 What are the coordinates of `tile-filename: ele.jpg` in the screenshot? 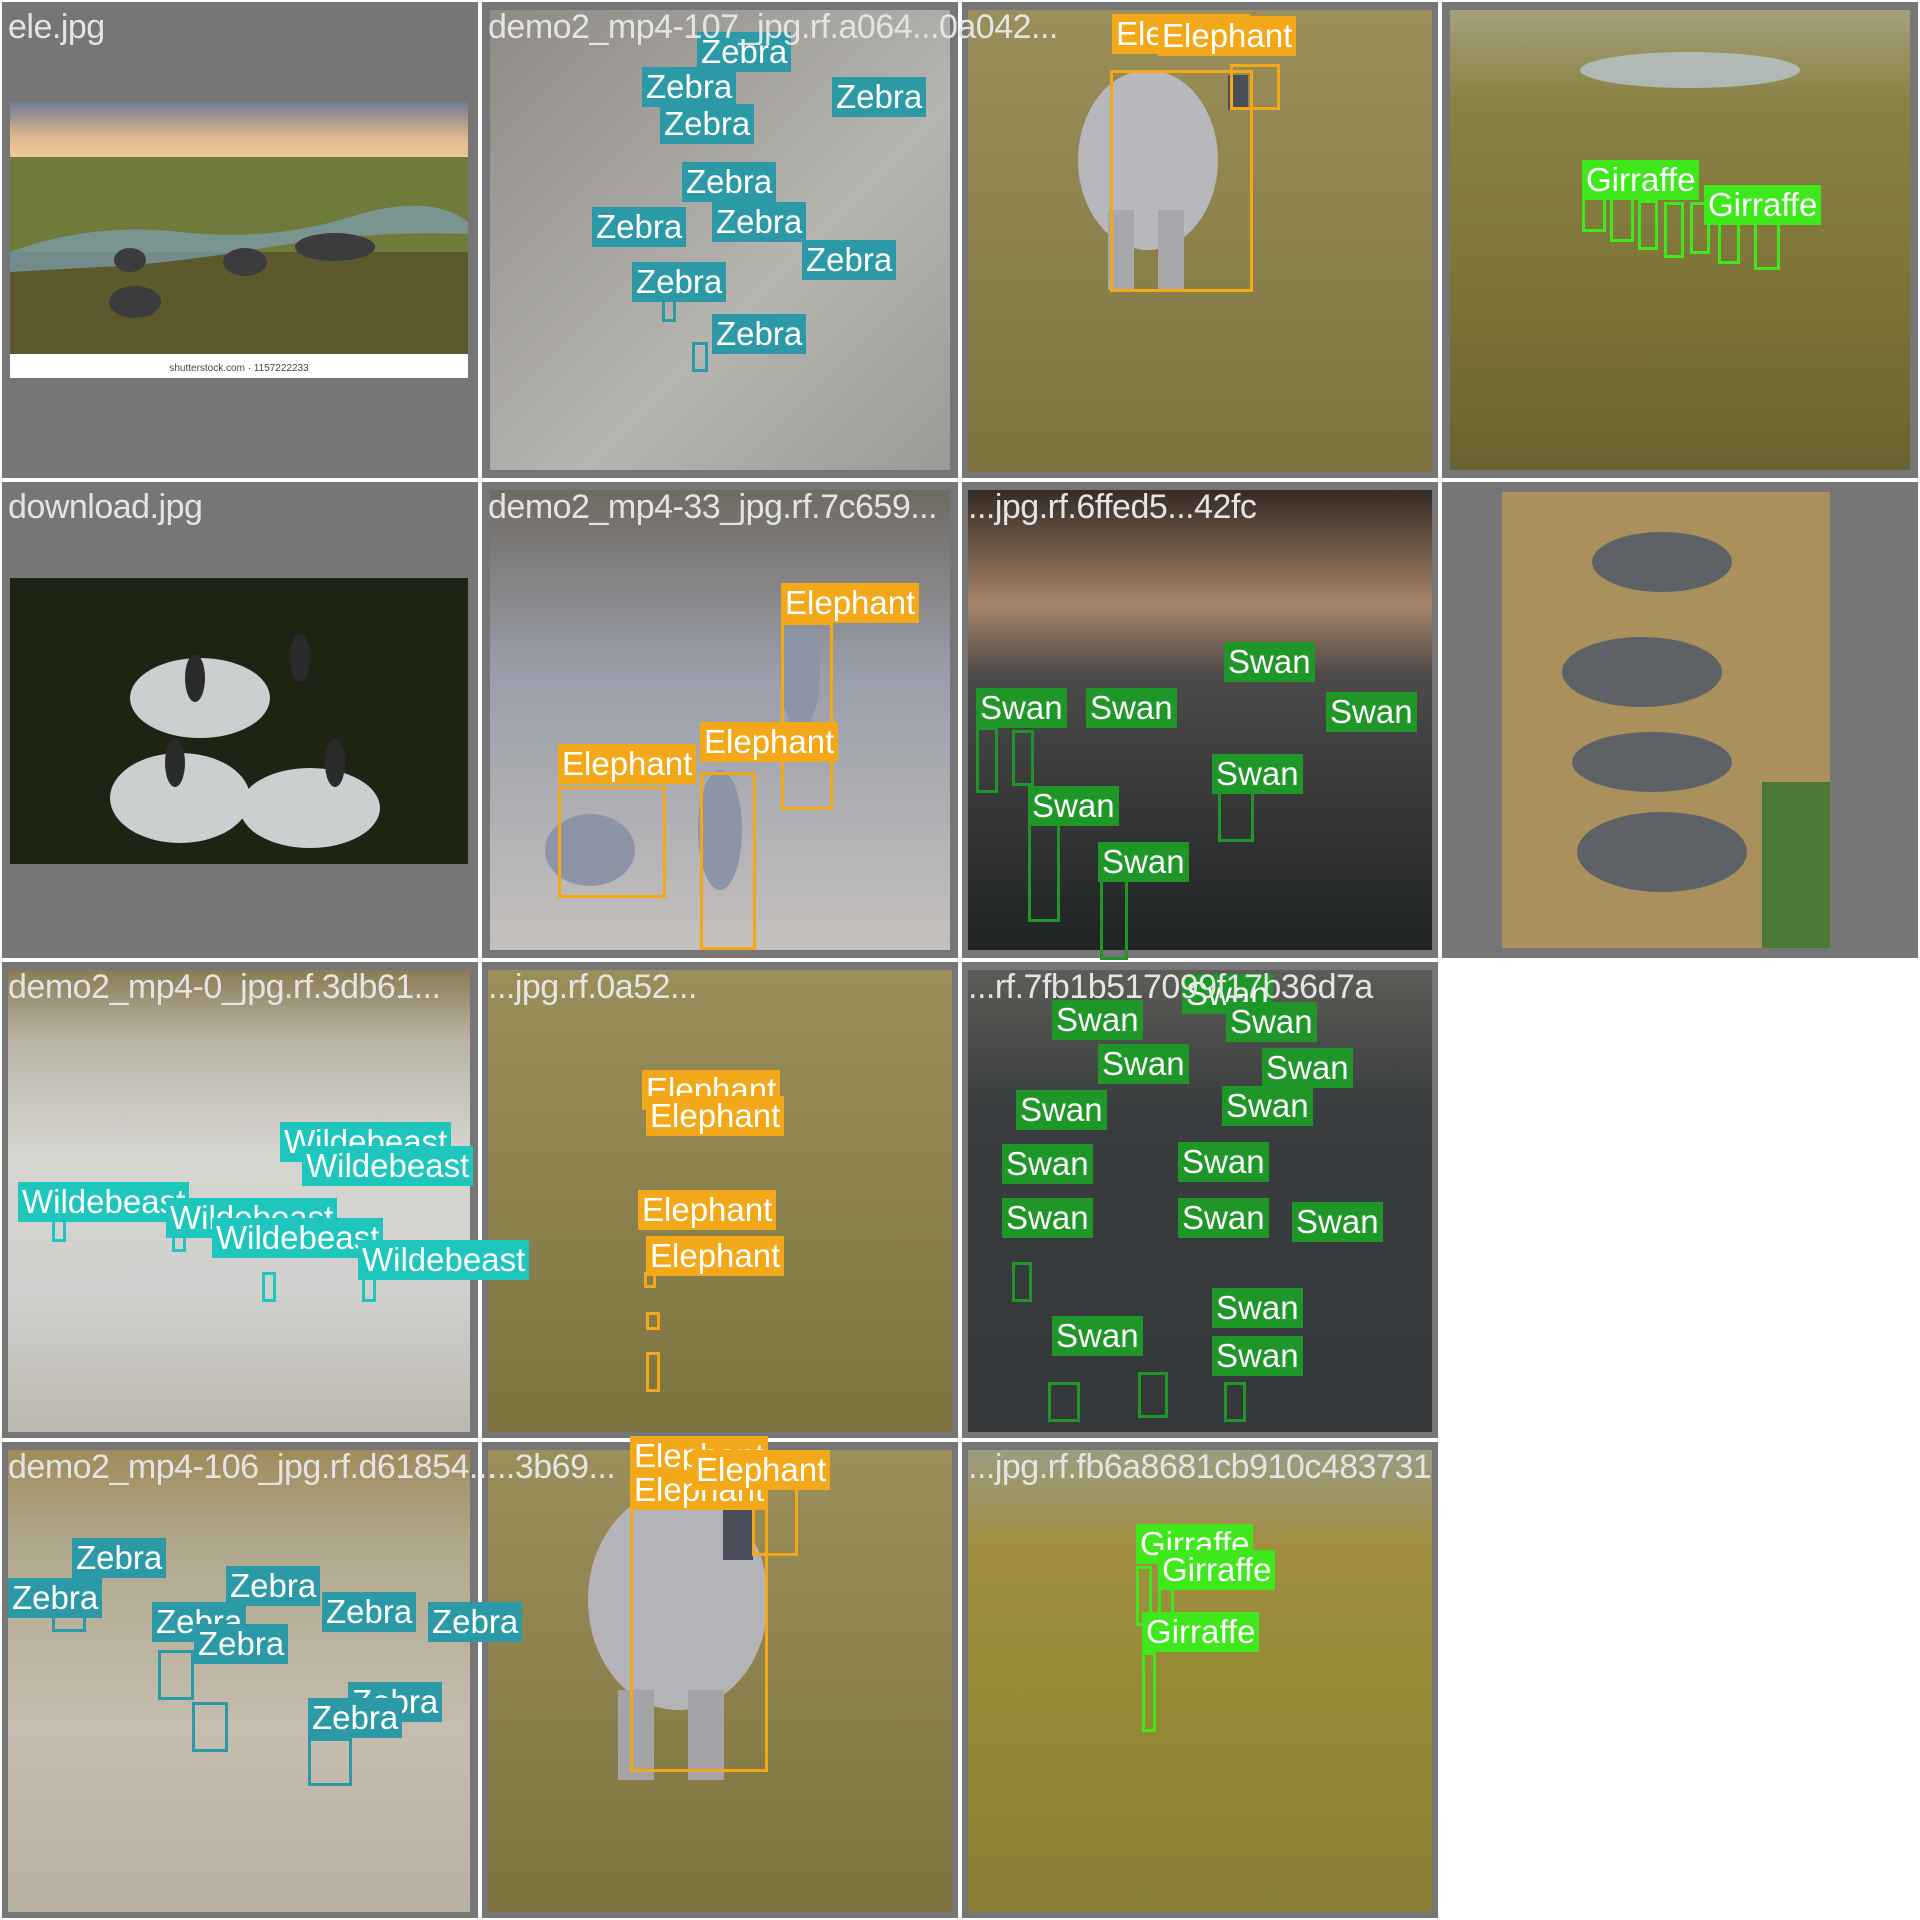 It's located at (56, 27).